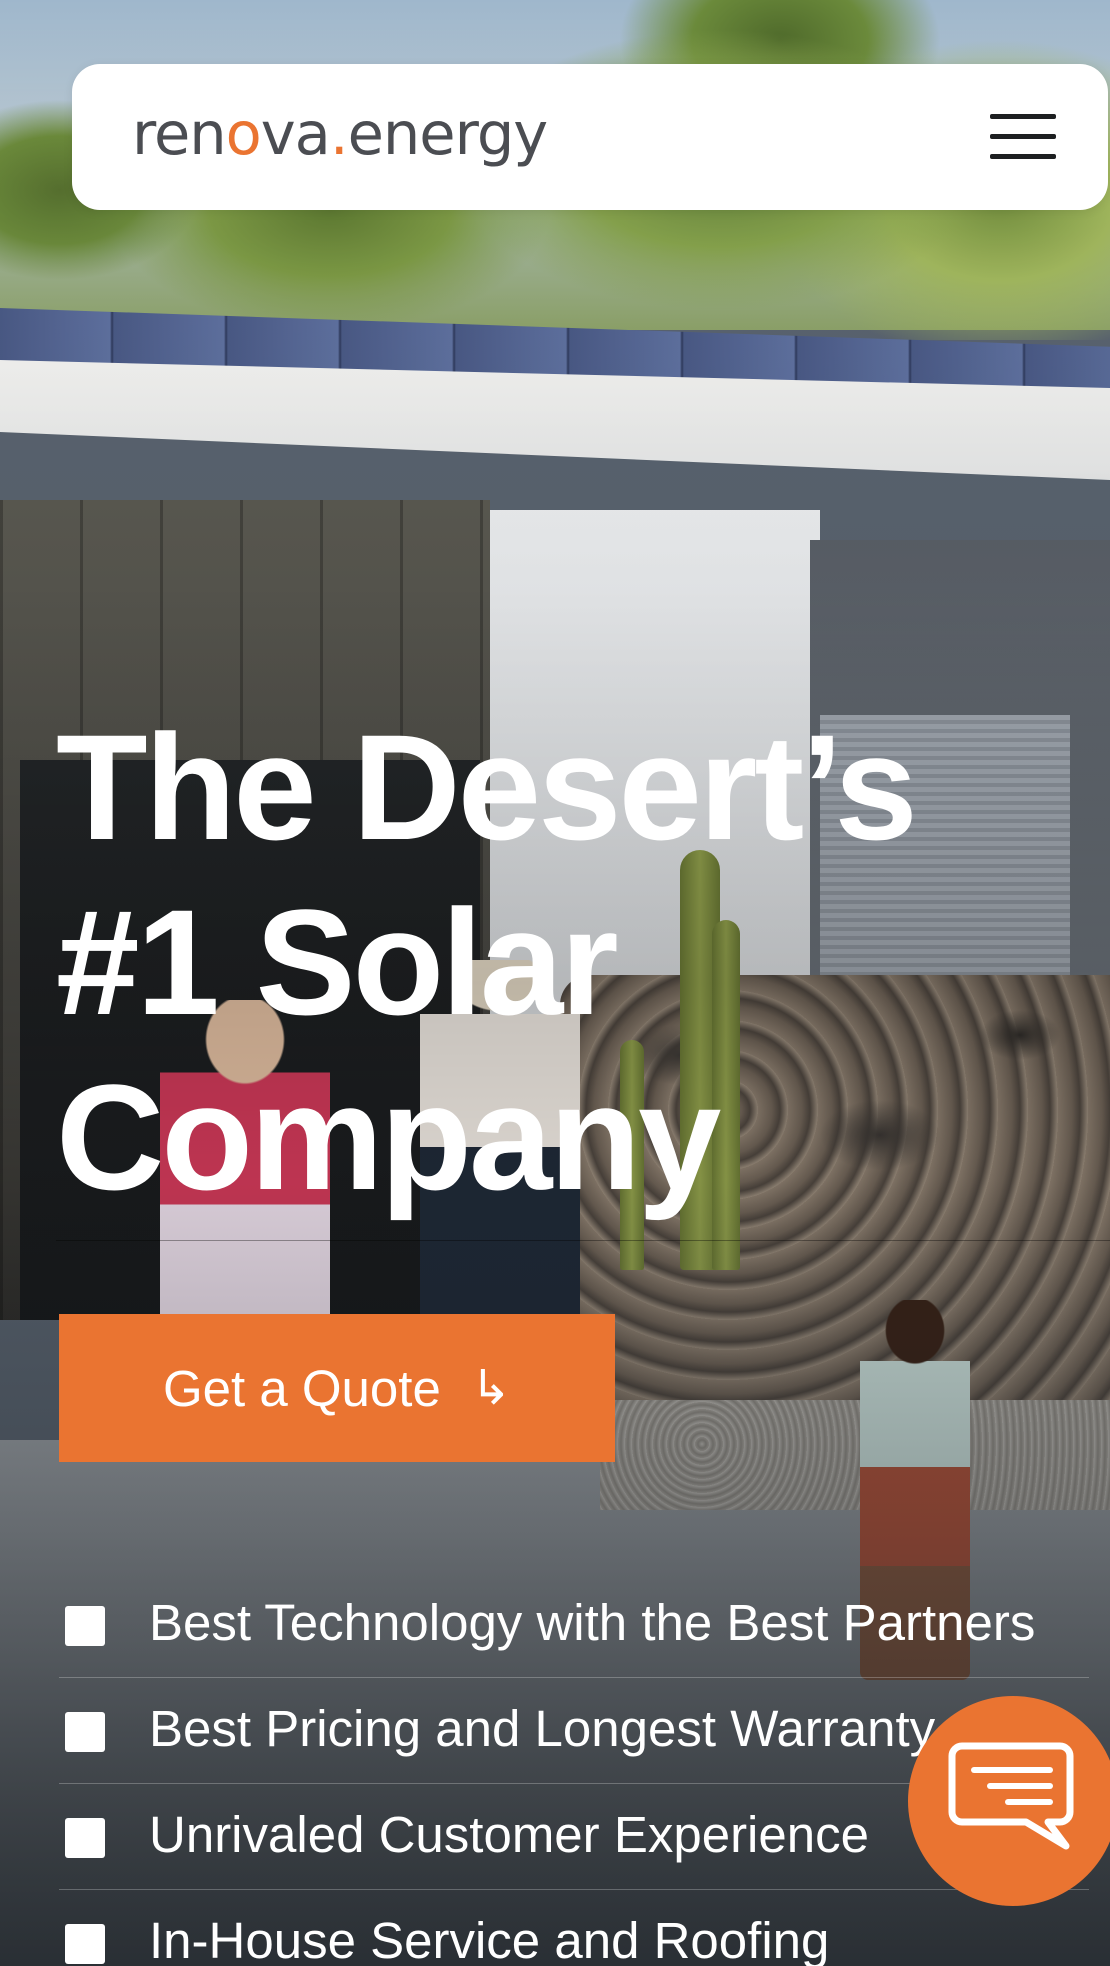 The height and width of the screenshot is (1966, 1110). I want to click on headline-line: #1 Solar, so click(337, 962).